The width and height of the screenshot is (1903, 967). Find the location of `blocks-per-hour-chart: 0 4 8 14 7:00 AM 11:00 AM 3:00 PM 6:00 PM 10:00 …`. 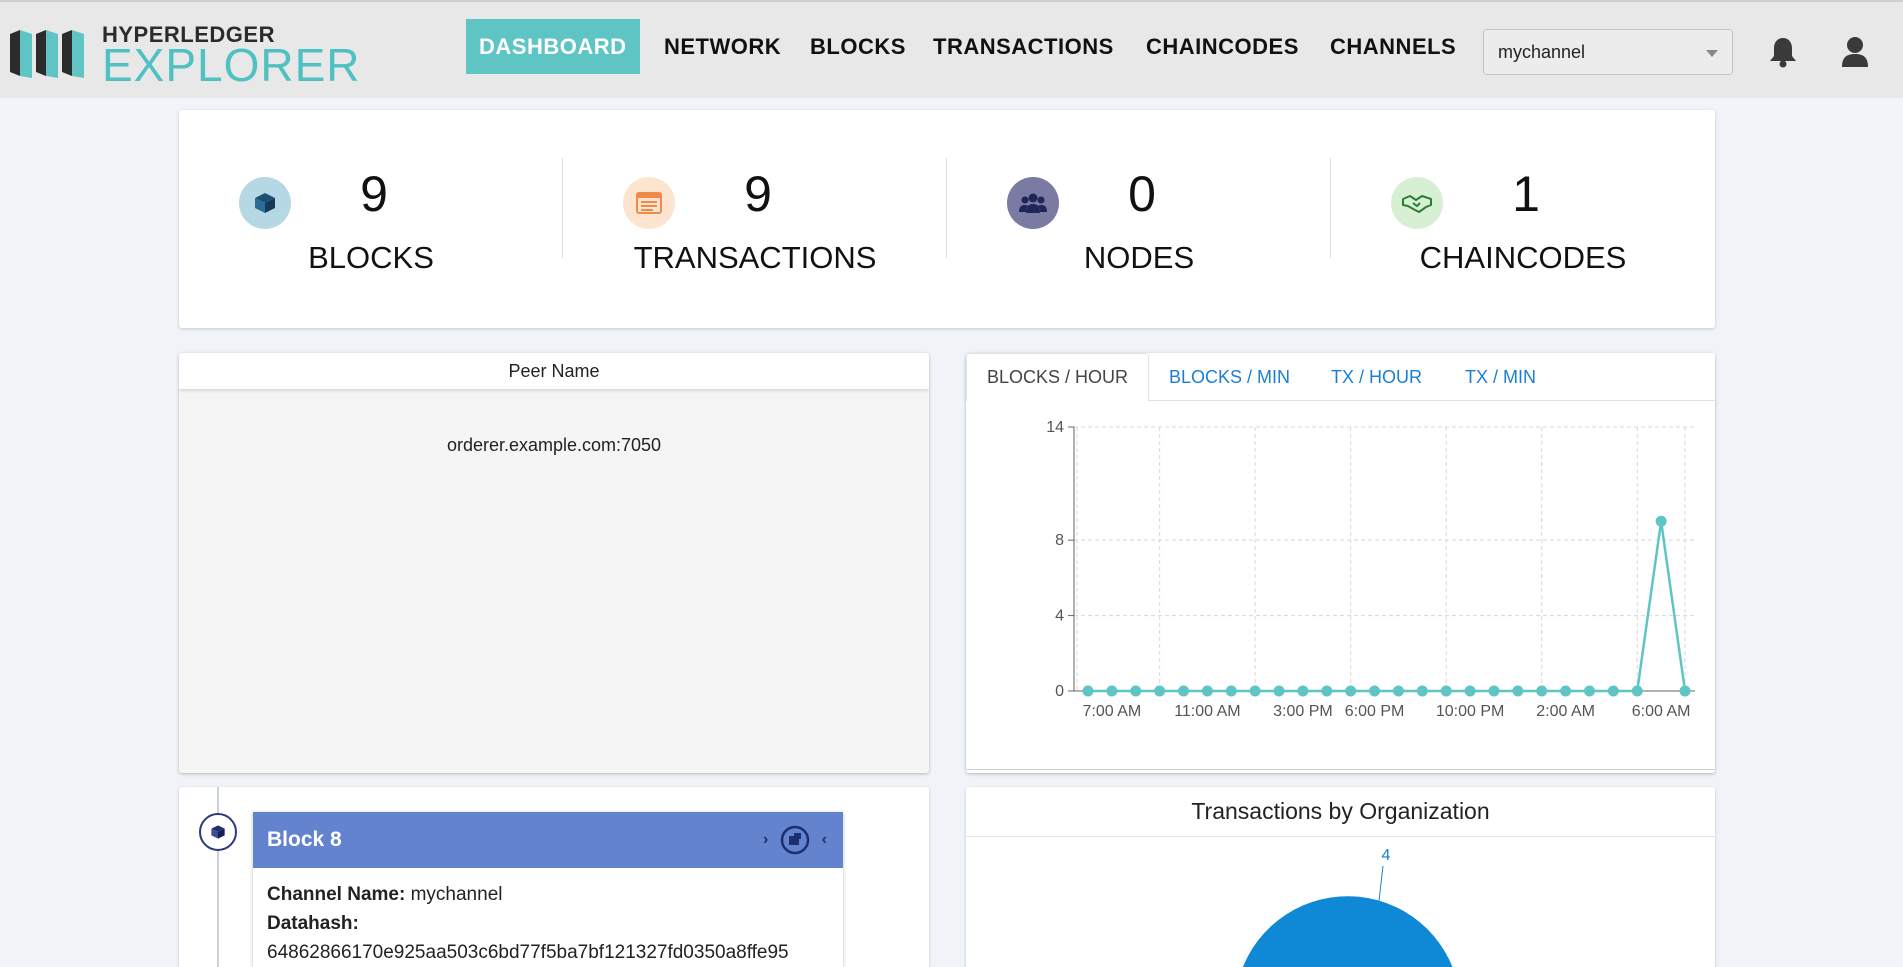

blocks-per-hour-chart: 0 4 8 14 7:00 AM 11:00 AM 3:00 PM 6:00 PM 10:00 … is located at coordinates (1370, 569).